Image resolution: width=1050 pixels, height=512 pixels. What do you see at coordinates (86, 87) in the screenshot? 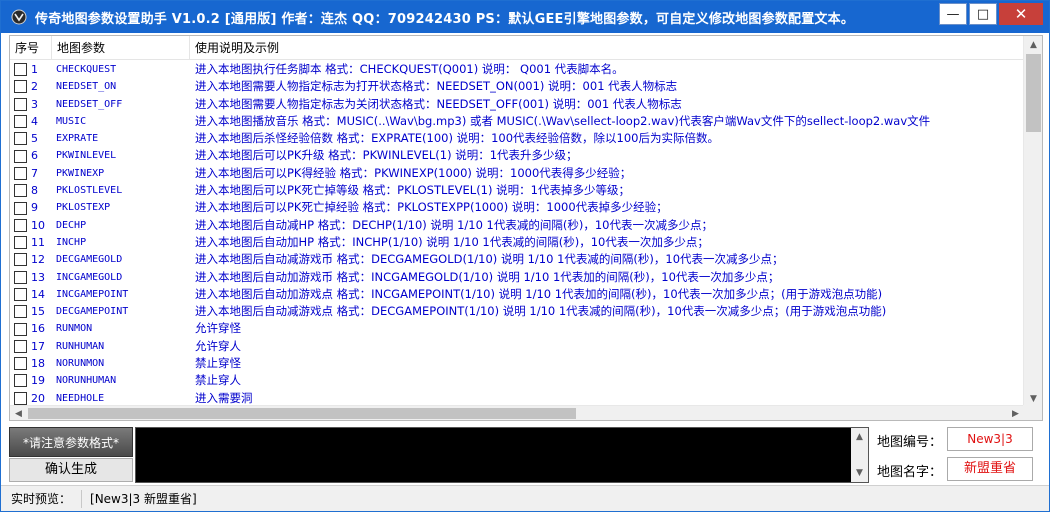
I see `row-param: NEEDSET_ON` at bounding box center [86, 87].